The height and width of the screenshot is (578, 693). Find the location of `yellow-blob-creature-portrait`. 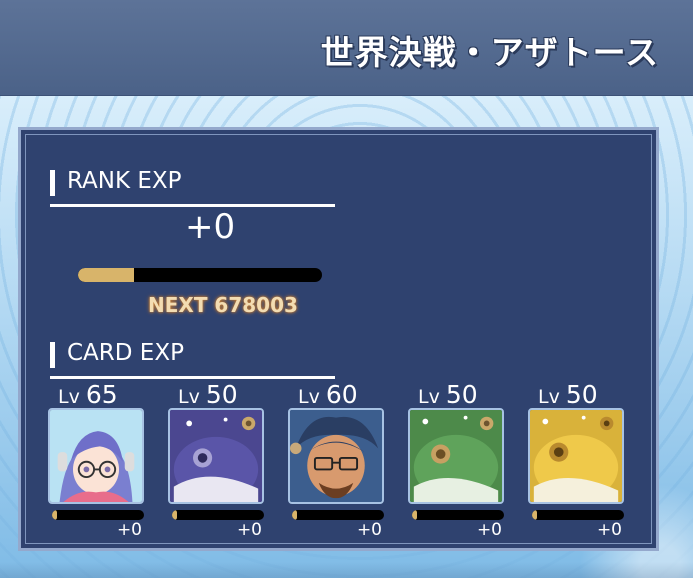

yellow-blob-creature-portrait is located at coordinates (576, 456).